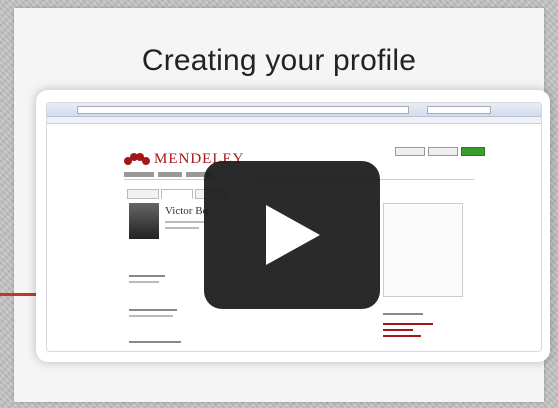 The image size is (558, 408). Describe the element at coordinates (187, 211) in the screenshot. I see `profile-name: Victor Bo` at that location.